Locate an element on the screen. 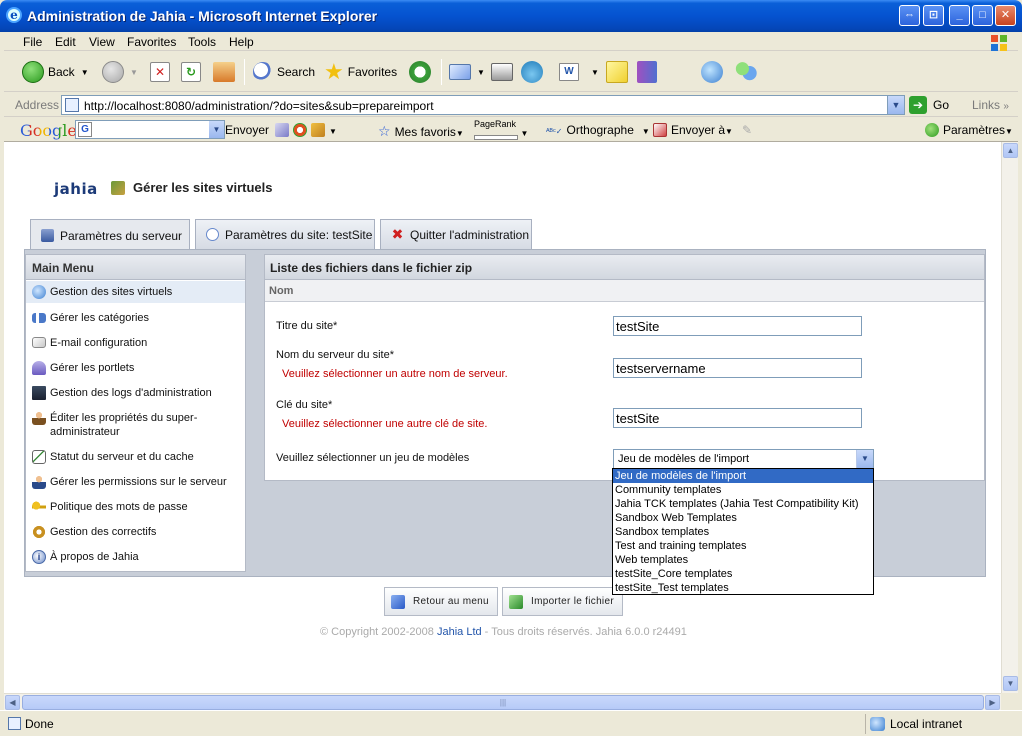  menu-tools: Tools is located at coordinates (202, 42).